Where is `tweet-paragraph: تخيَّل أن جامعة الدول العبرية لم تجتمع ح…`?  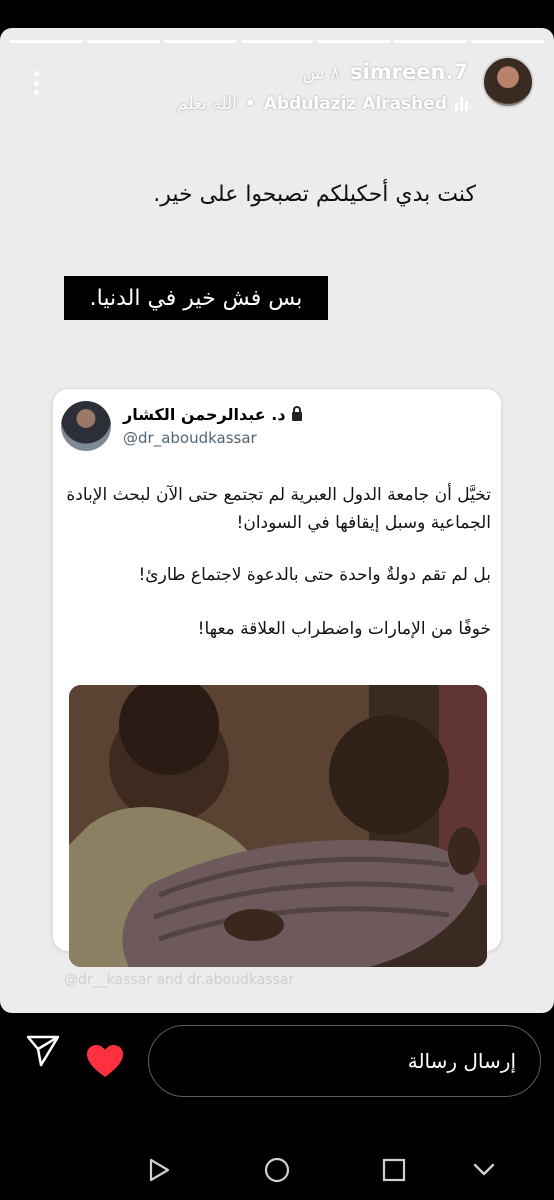 tweet-paragraph: تخيَّل أن جامعة الدول العبرية لم تجتمع ح… is located at coordinates (278, 509).